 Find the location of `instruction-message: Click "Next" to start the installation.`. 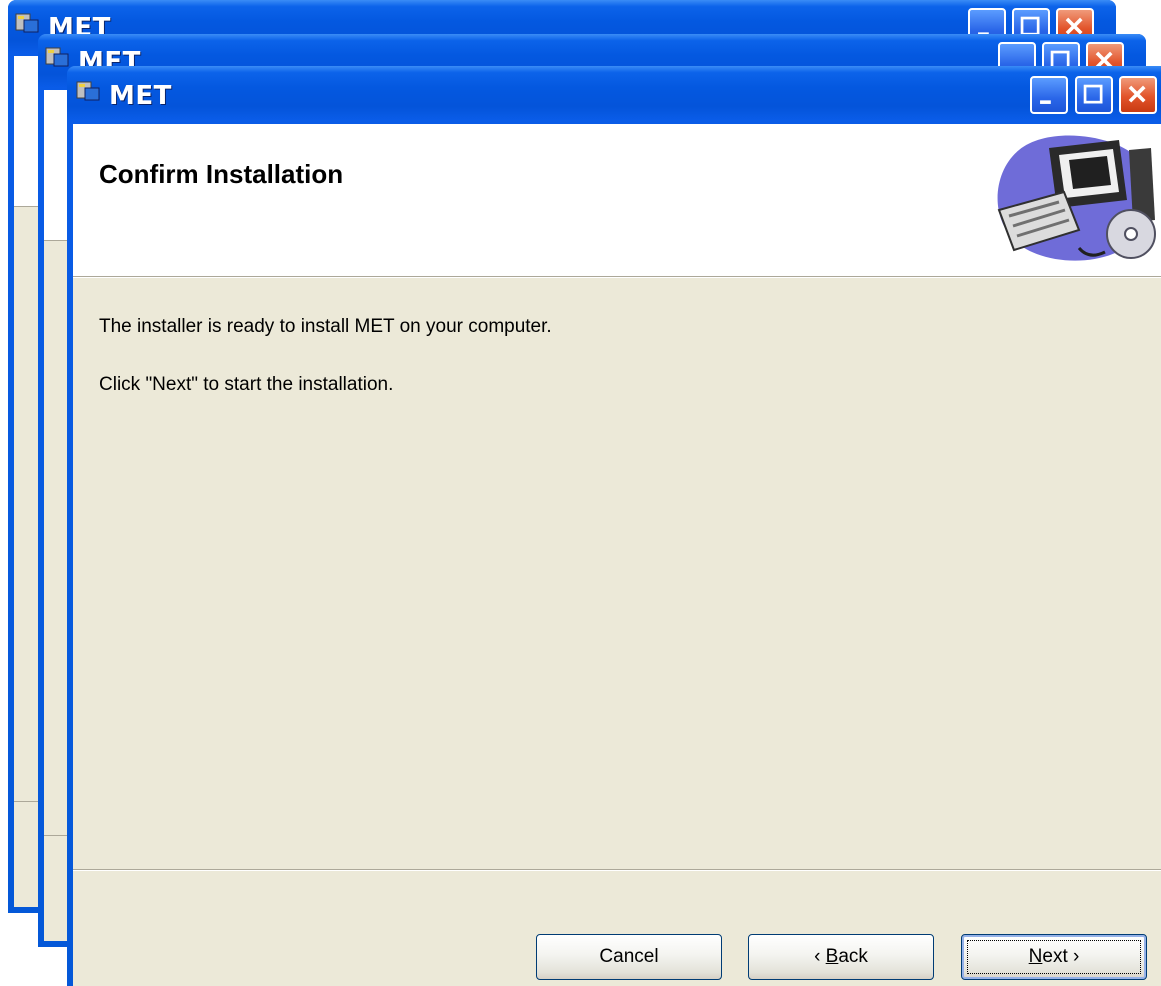

instruction-message: Click "Next" to start the installation. is located at coordinates (246, 384).